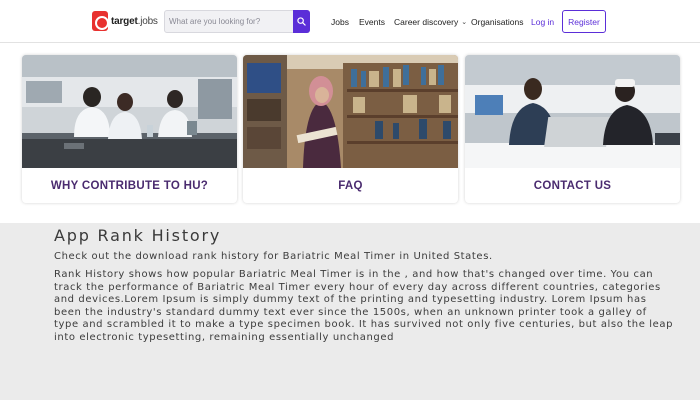 The height and width of the screenshot is (400, 700). I want to click on search-icon, so click(301, 21).